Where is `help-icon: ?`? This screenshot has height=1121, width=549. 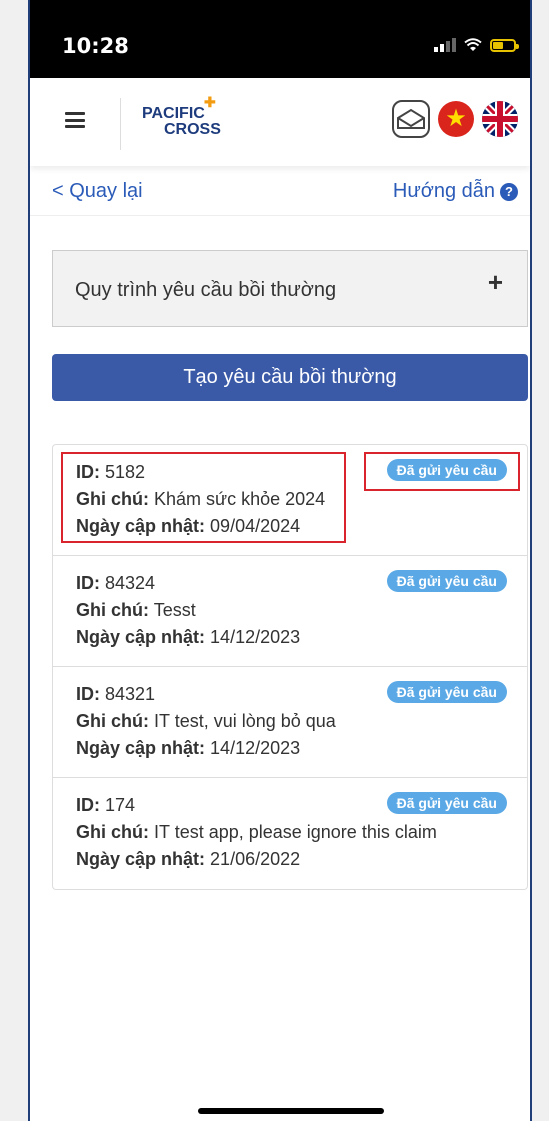
help-icon: ? is located at coordinates (509, 191).